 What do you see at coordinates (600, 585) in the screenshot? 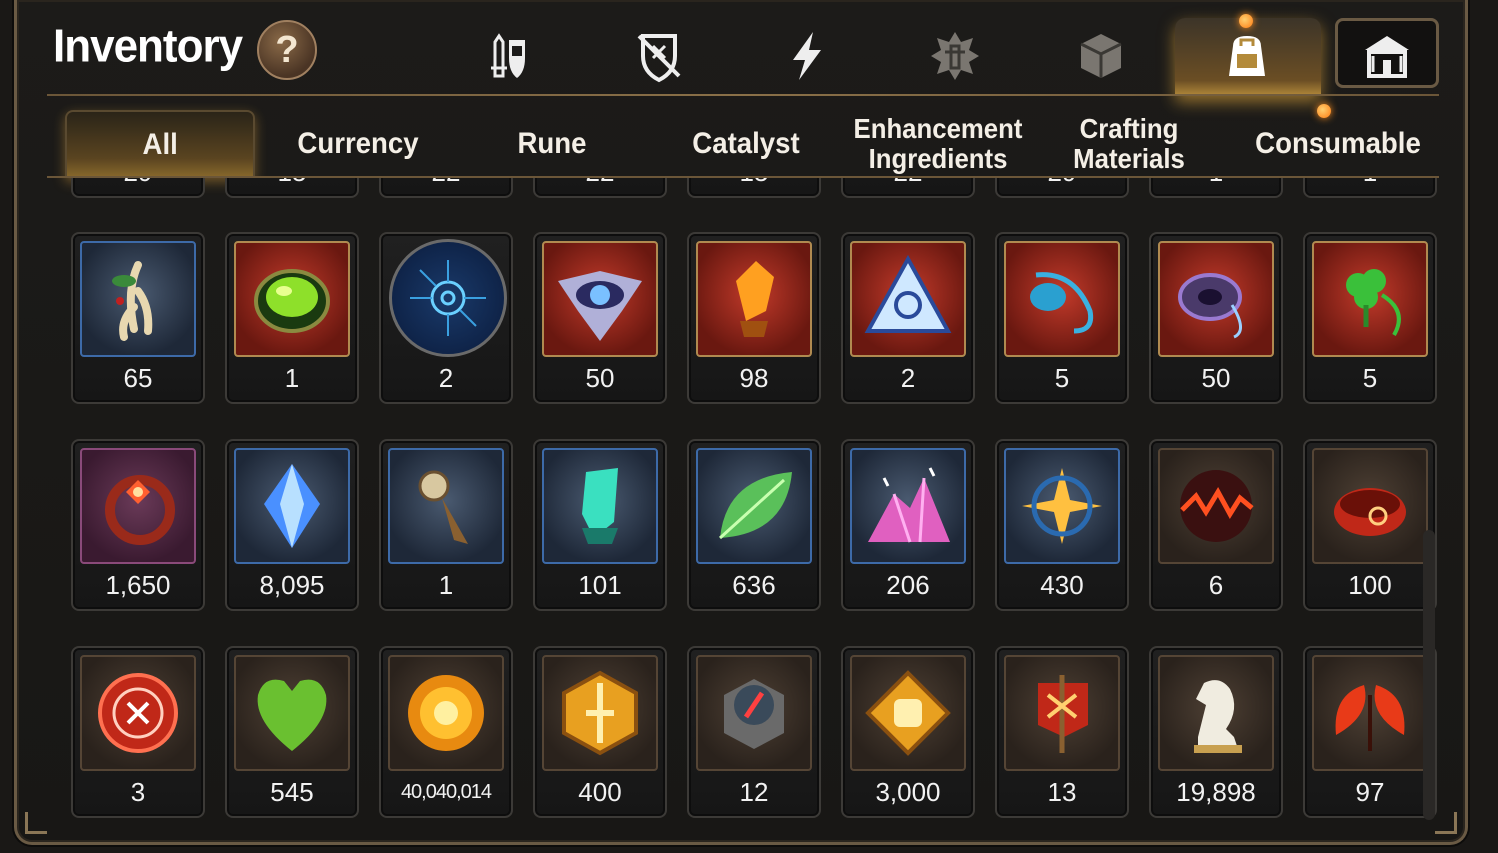
I see `item-quantity: 101` at bounding box center [600, 585].